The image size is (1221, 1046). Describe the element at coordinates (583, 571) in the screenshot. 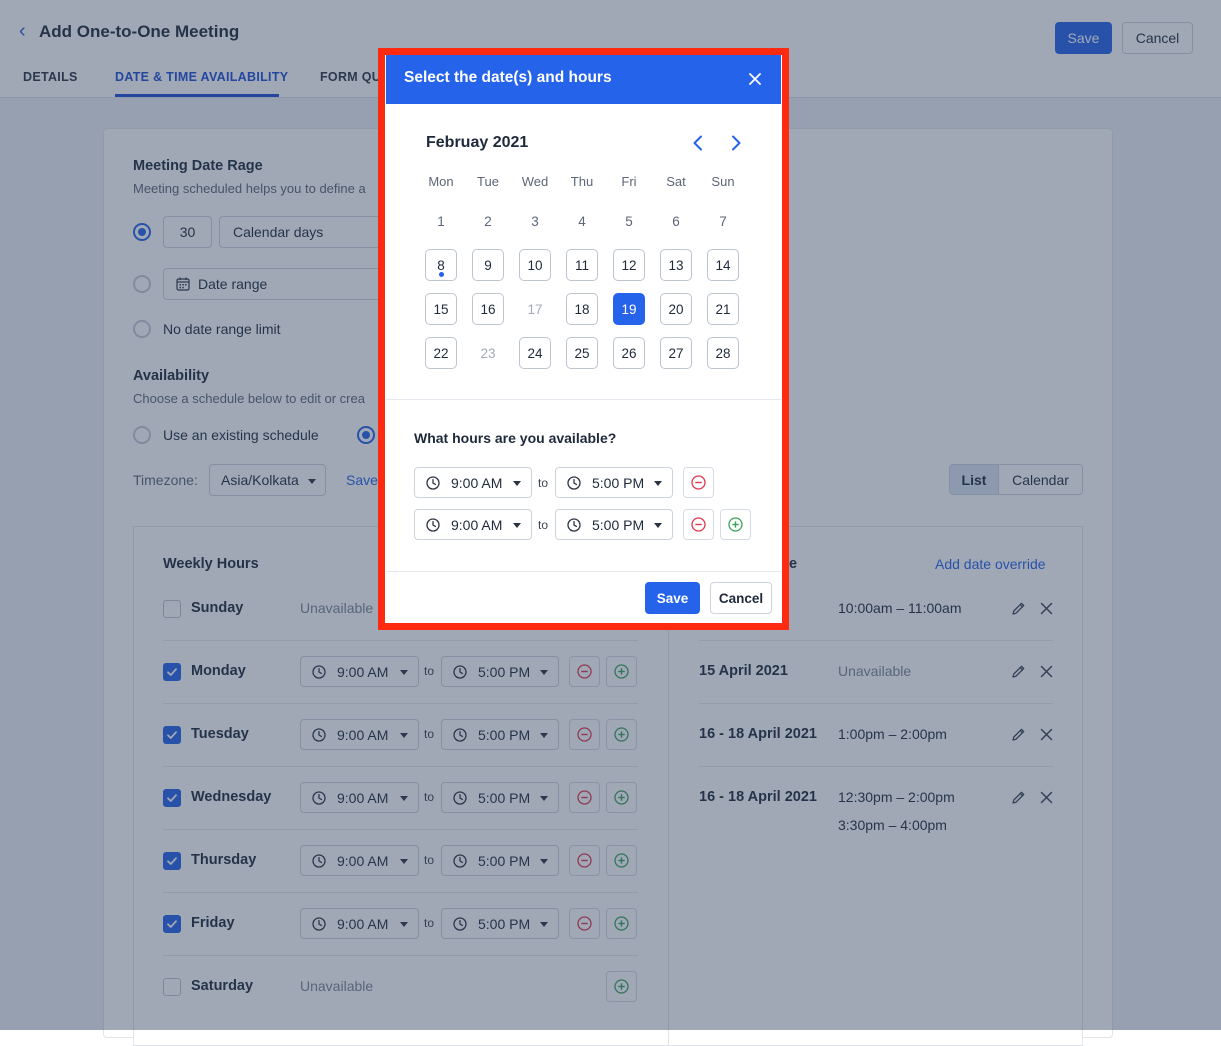

I see `modal-footer-divider` at that location.